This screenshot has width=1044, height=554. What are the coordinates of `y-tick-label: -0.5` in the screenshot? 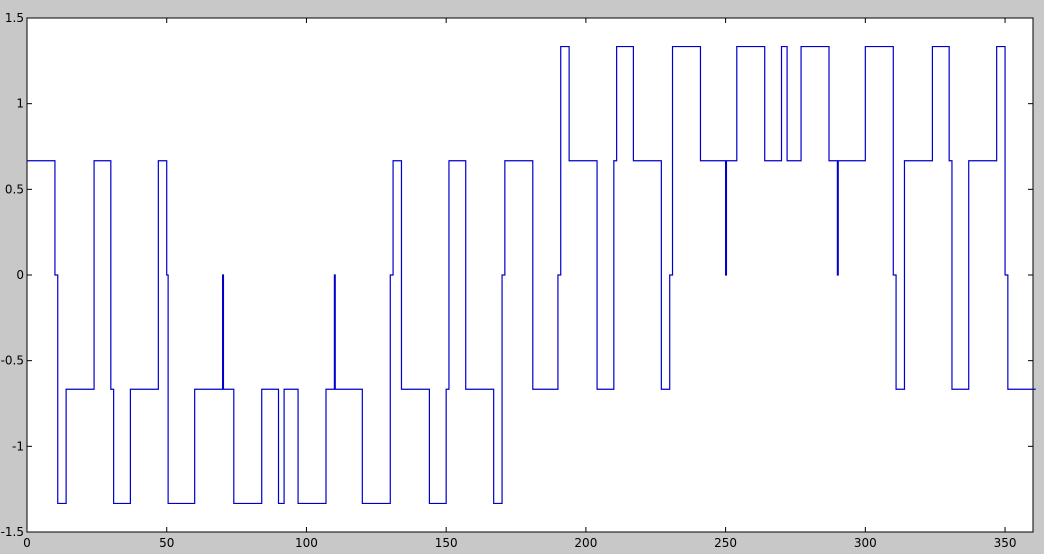 It's located at (12, 361).